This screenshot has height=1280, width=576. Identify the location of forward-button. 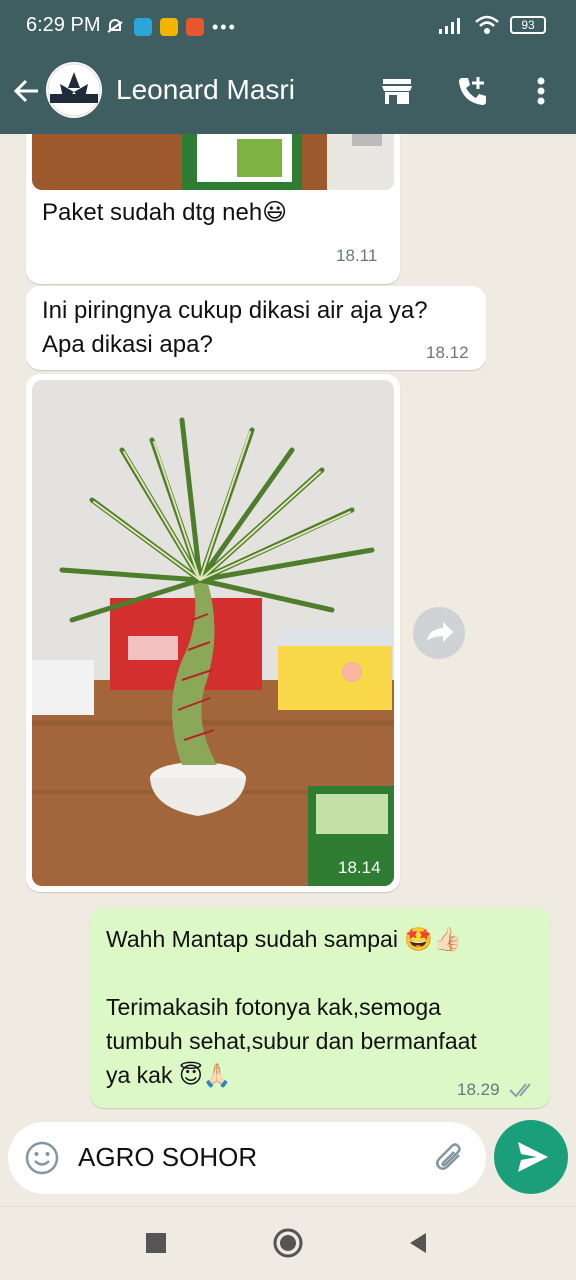
(439, 633).